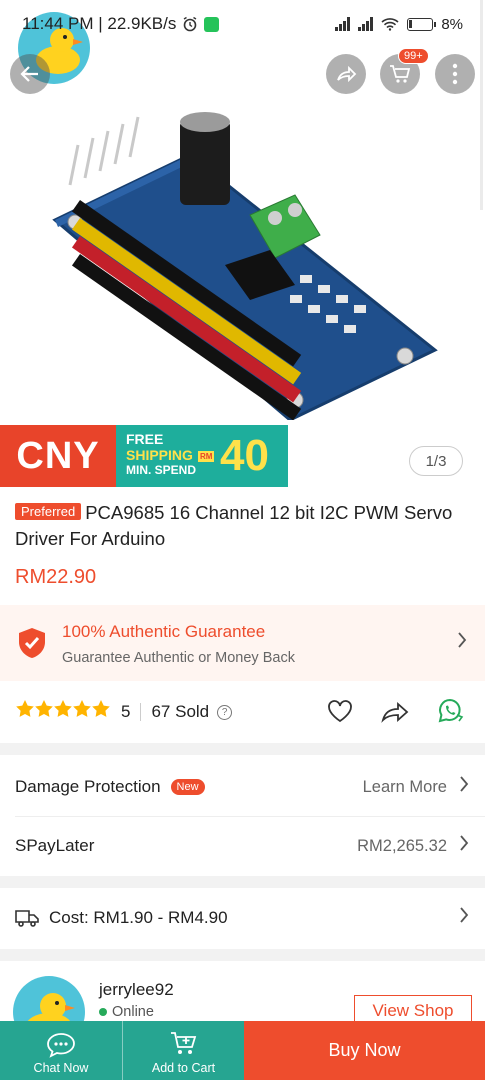  I want to click on damage-protection-label: Damage Protection, so click(88, 786).